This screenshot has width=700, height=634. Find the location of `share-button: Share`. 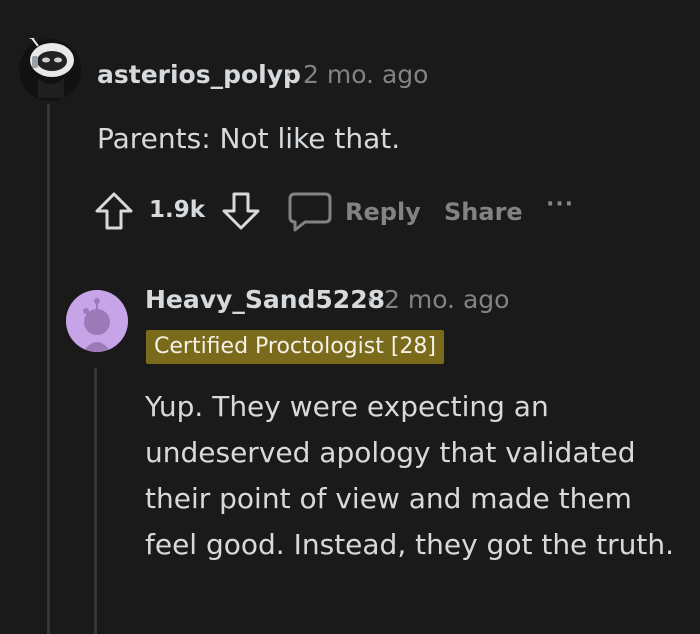

share-button: Share is located at coordinates (483, 212).